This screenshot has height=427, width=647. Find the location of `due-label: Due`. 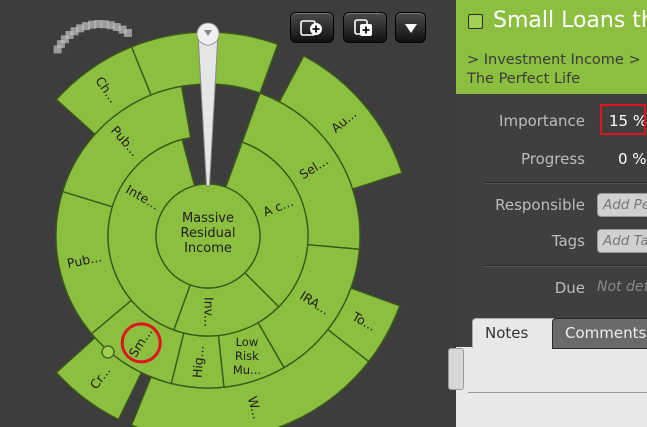

due-label: Due is located at coordinates (569, 288).